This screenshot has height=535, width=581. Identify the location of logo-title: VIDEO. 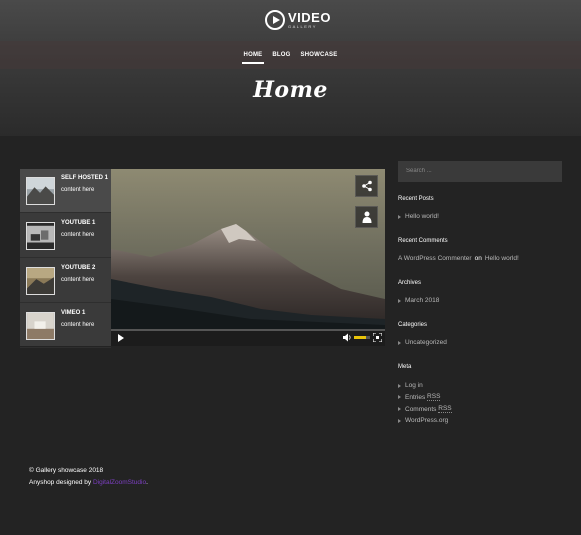
(309, 17).